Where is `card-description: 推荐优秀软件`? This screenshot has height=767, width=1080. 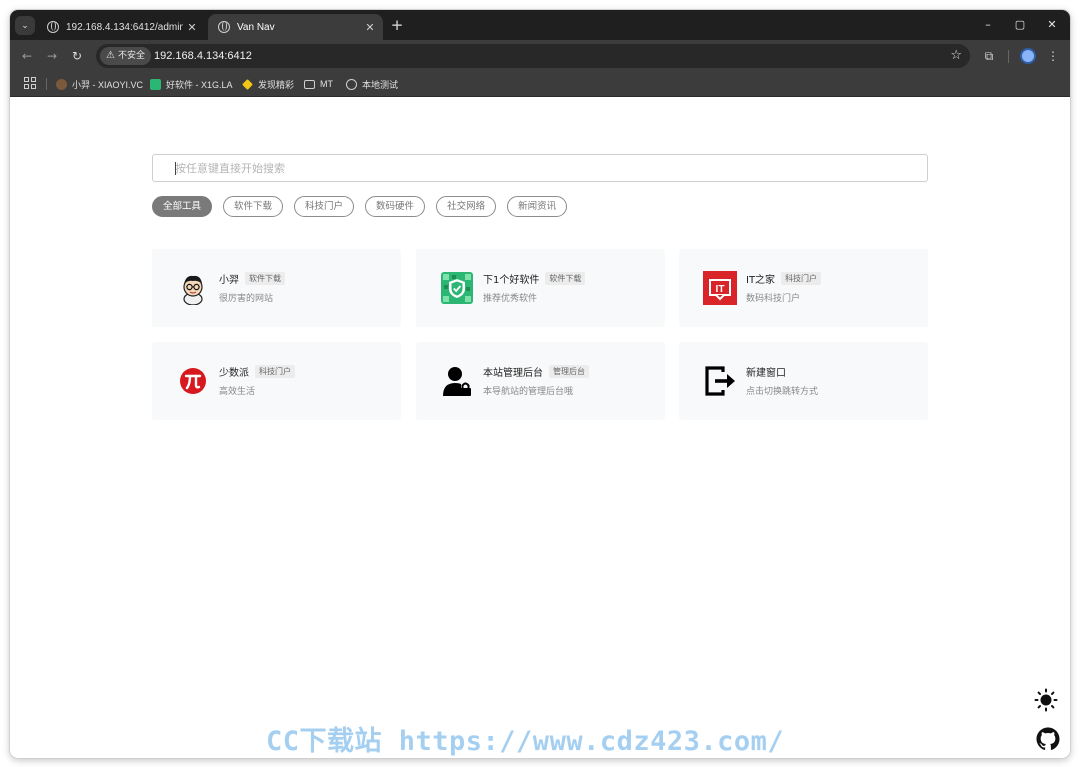
card-description: 推荐优秀软件 is located at coordinates (510, 299).